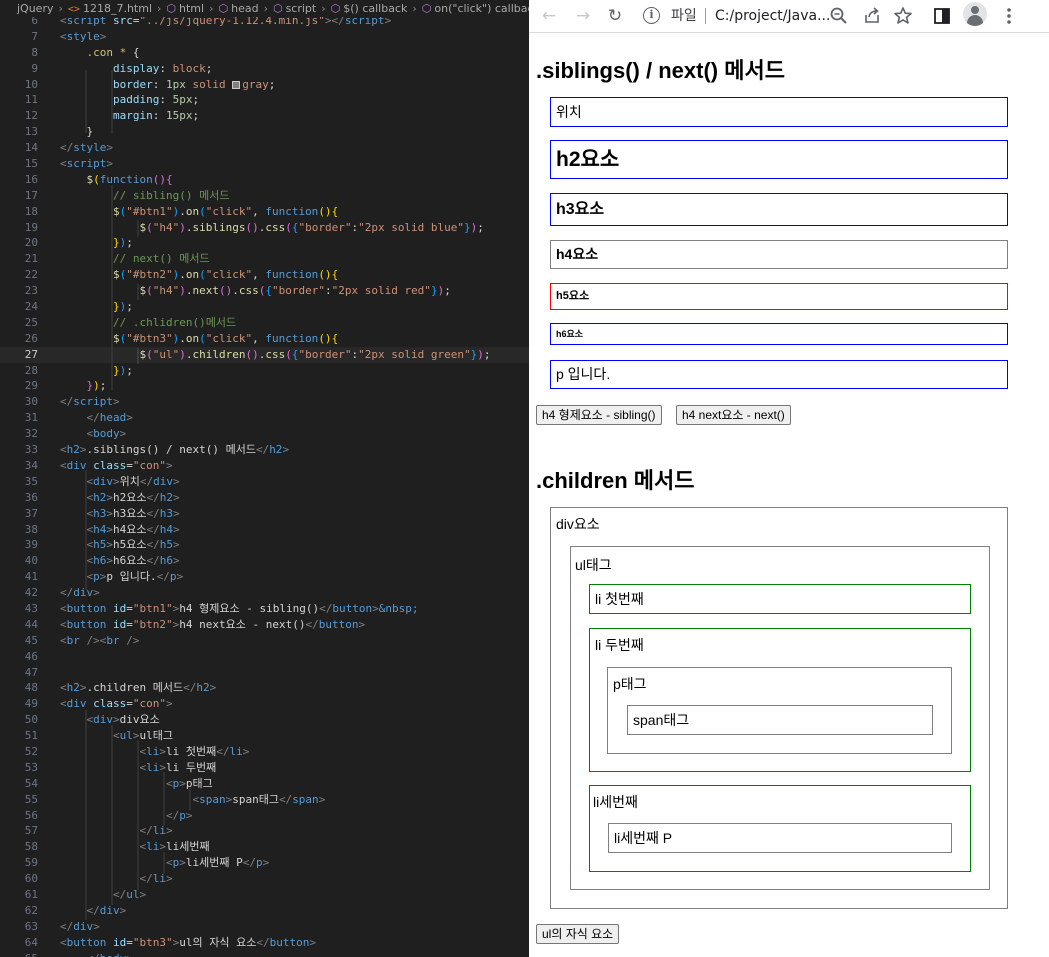  What do you see at coordinates (136, 784) in the screenshot?
I see `code-text: <p>p태그` at bounding box center [136, 784].